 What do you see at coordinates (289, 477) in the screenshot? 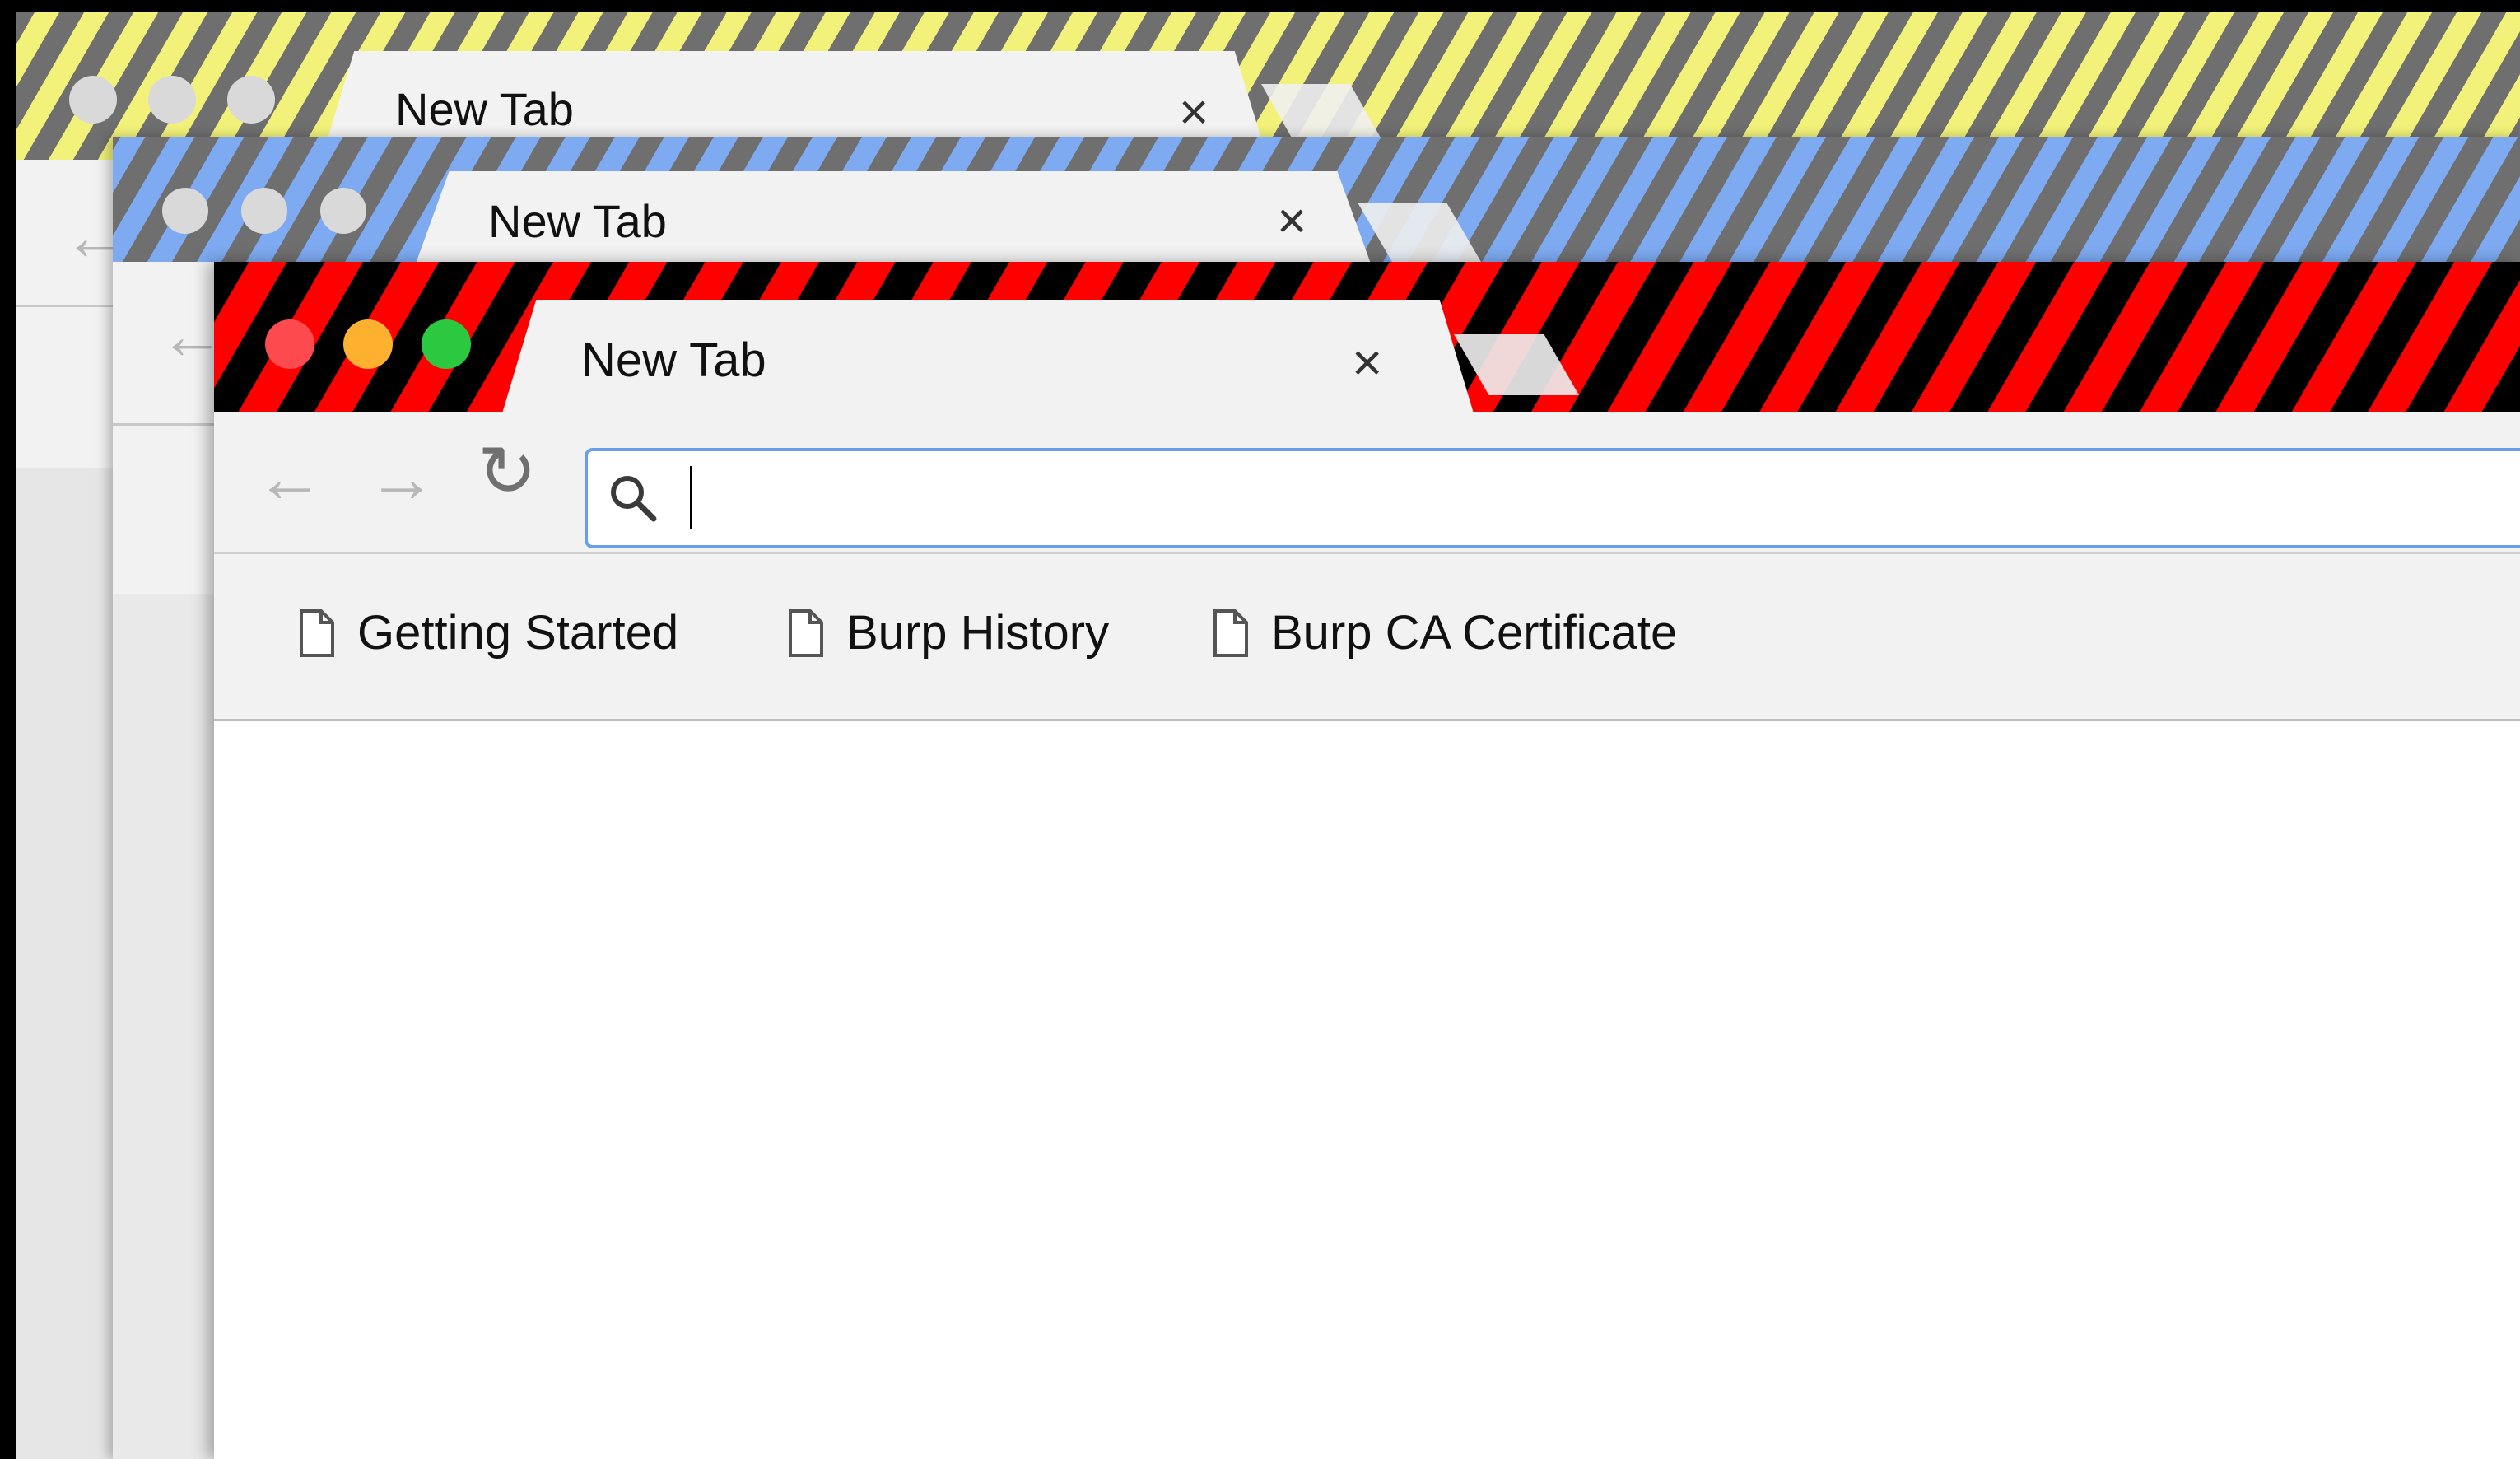
I see `back-arrow-icon: ←` at bounding box center [289, 477].